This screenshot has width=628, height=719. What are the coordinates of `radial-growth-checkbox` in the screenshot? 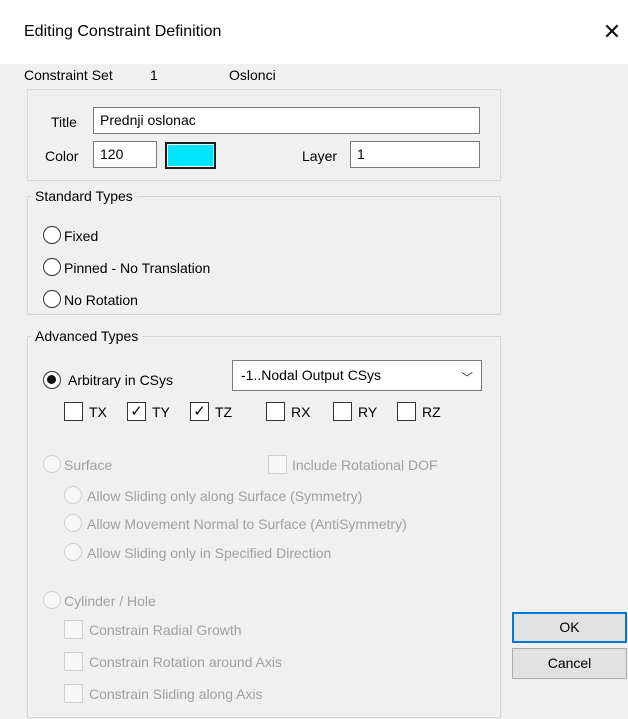 It's located at (73, 629).